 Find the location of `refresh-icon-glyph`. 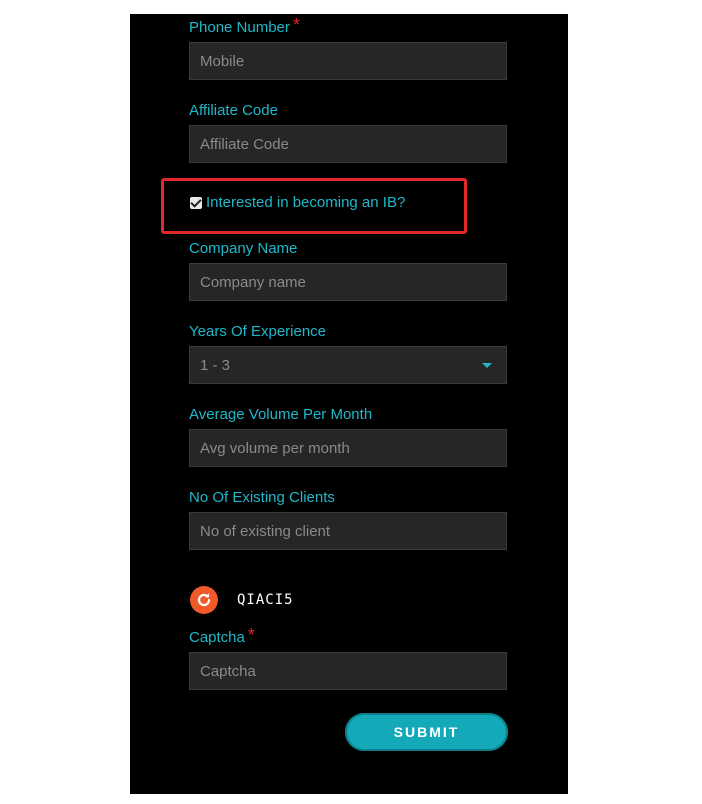

refresh-icon-glyph is located at coordinates (204, 600).